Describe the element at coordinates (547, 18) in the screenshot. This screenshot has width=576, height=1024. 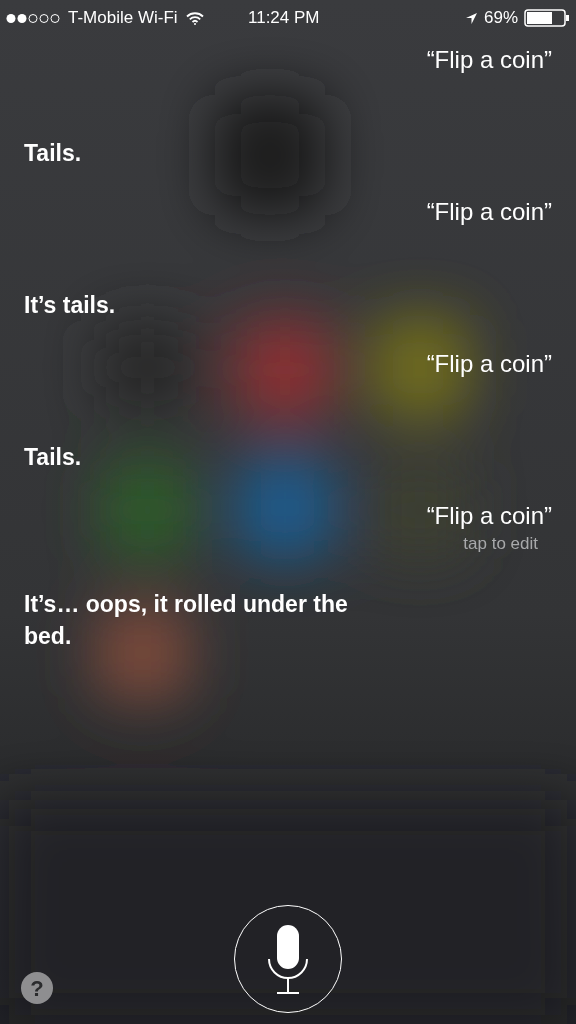
I see `battery-icon` at that location.